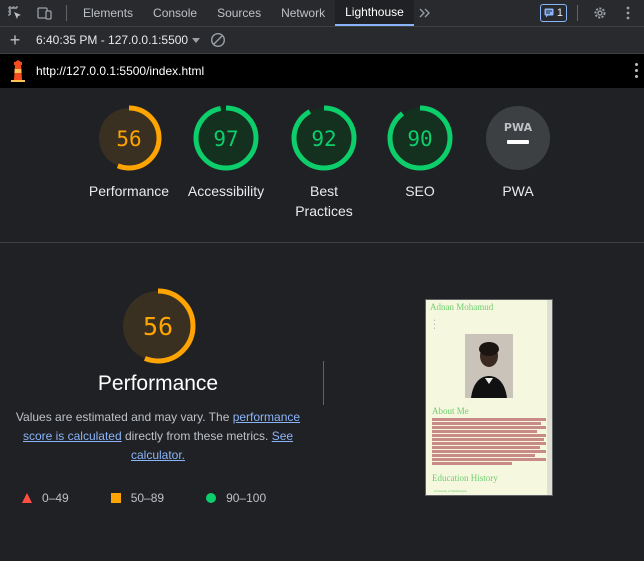  Describe the element at coordinates (518, 138) in the screenshot. I see `pwa-badge-icon: PWA` at that location.